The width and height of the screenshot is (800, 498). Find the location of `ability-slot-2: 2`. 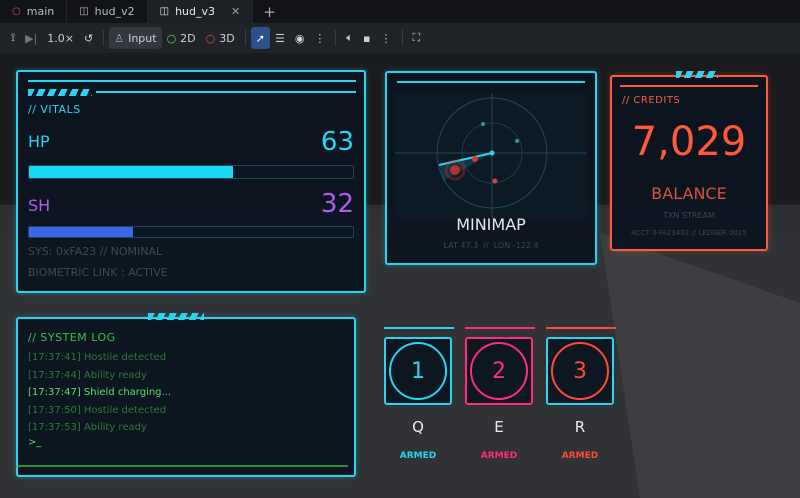

ability-slot-2: 2 is located at coordinates (499, 371).